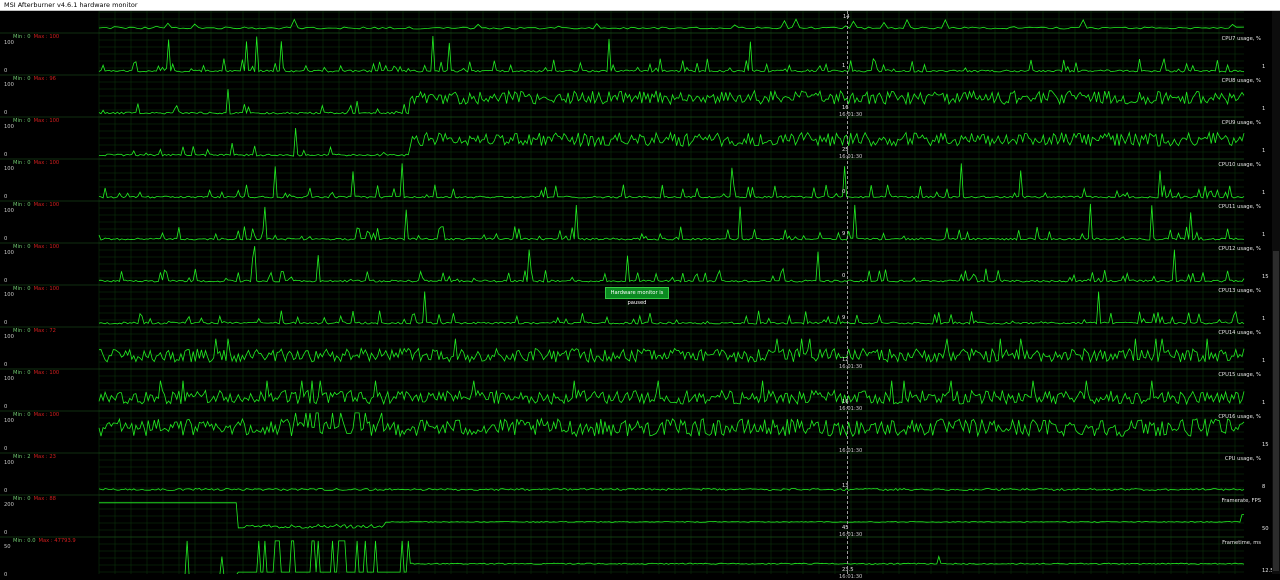  Describe the element at coordinates (44, 457) in the screenshot. I see `graph-max: Max : 23` at that location.